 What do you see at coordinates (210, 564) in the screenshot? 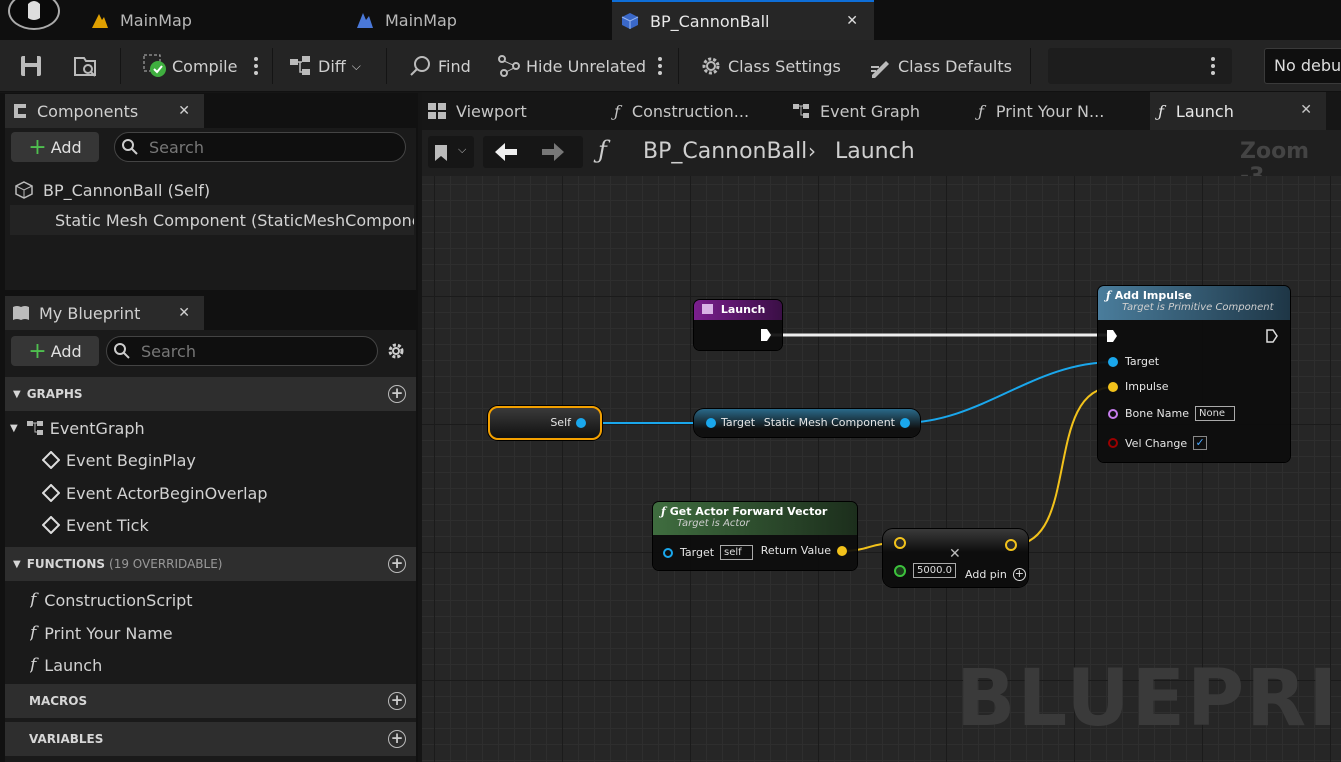
I see `functions-section-header: ▼ FUNCTIONS (19 OVERRIDABLE) +` at bounding box center [210, 564].